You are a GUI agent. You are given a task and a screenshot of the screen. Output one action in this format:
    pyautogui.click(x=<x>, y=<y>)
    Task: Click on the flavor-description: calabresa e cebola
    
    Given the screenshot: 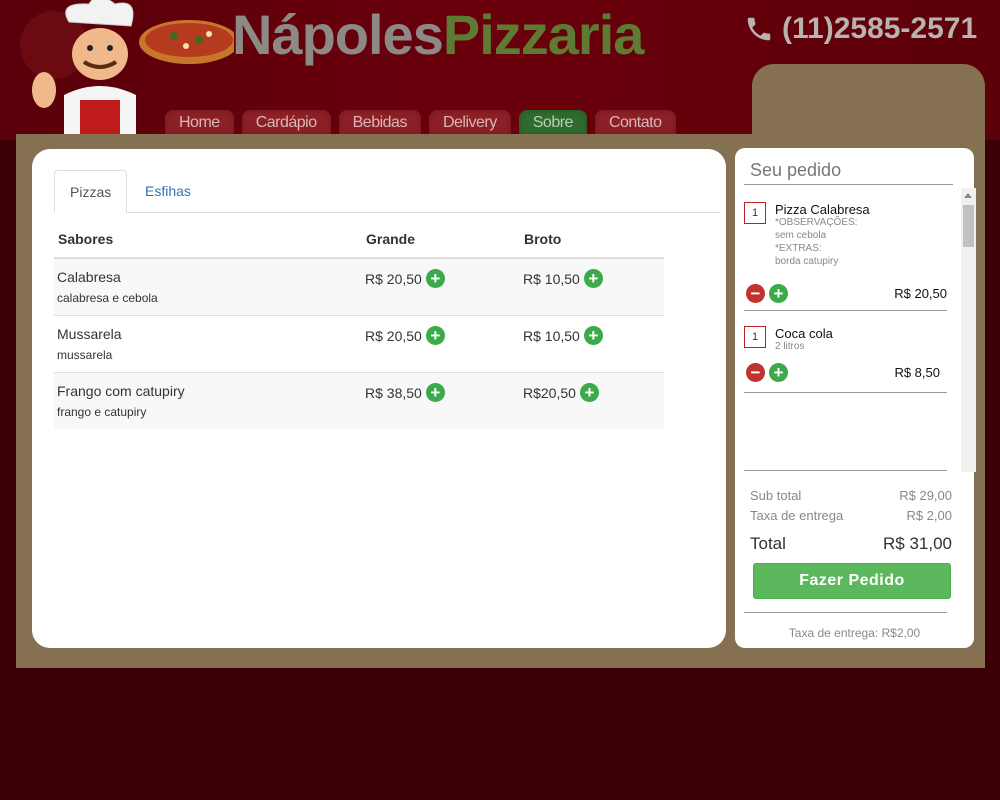 What is the action you would take?
    pyautogui.click(x=107, y=298)
    